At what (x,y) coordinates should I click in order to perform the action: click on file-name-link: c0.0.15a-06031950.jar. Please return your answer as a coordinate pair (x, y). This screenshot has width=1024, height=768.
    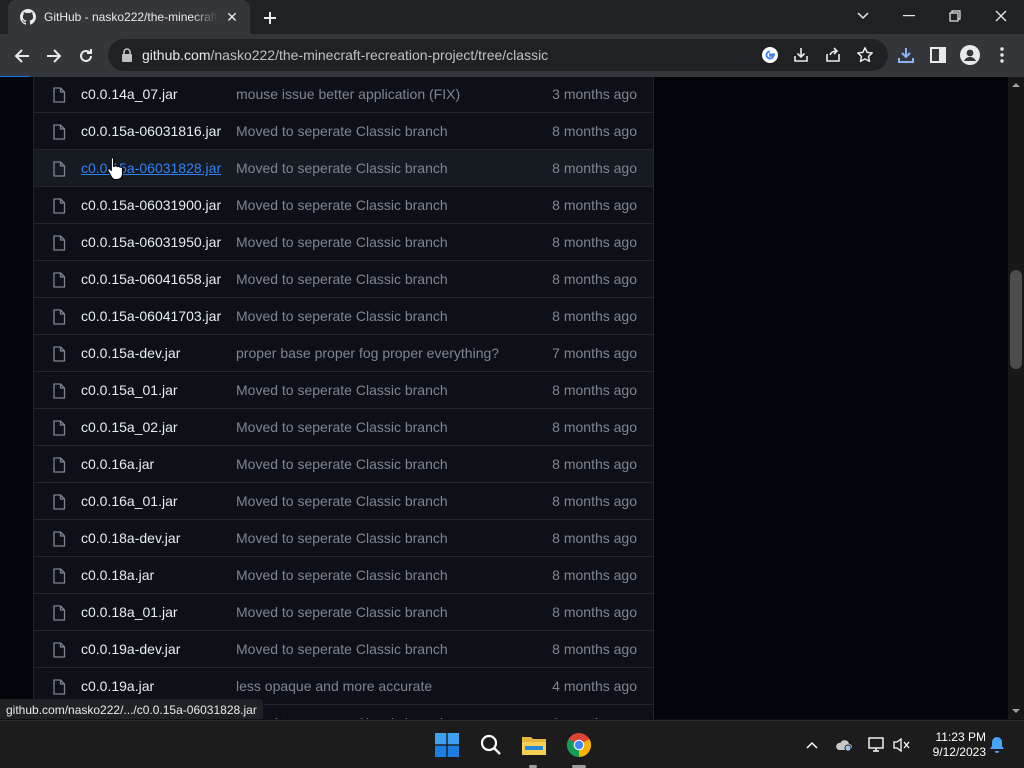
    Looking at the image, I should click on (151, 242).